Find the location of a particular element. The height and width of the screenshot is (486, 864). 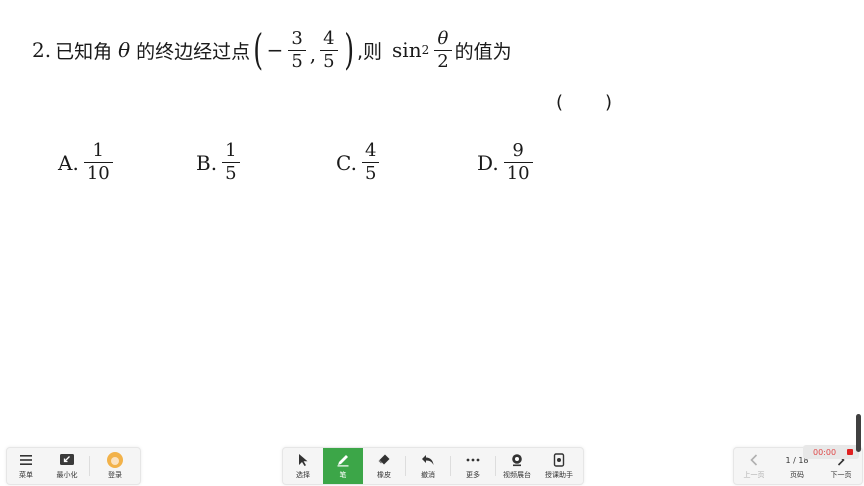

webcam-icon is located at coordinates (517, 460).